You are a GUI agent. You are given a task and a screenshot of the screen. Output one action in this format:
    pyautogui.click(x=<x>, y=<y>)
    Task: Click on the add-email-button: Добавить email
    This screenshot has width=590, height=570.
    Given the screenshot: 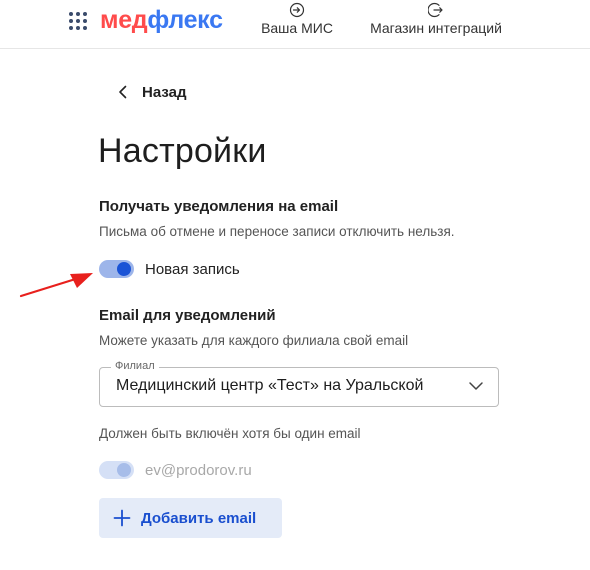 What is the action you would take?
    pyautogui.click(x=190, y=518)
    